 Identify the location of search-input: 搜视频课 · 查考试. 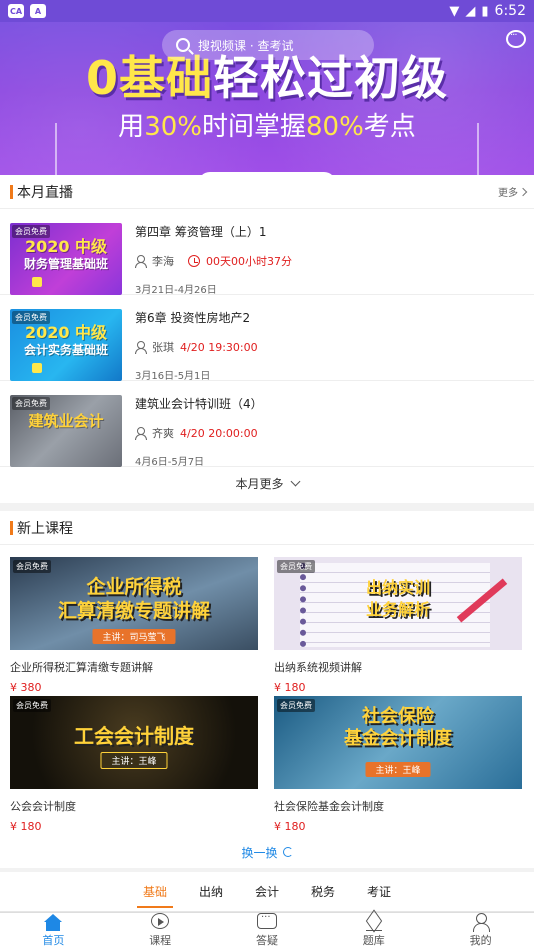
(268, 45).